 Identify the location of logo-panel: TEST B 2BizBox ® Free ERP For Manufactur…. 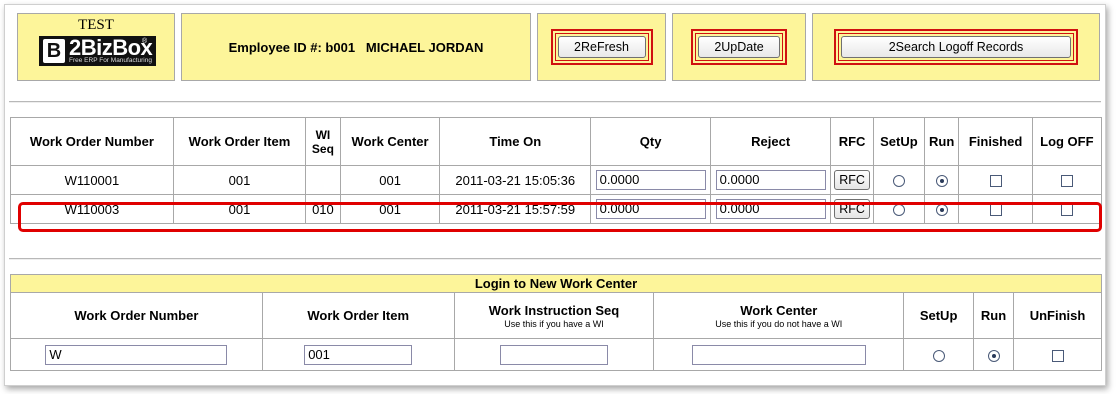
(96, 47).